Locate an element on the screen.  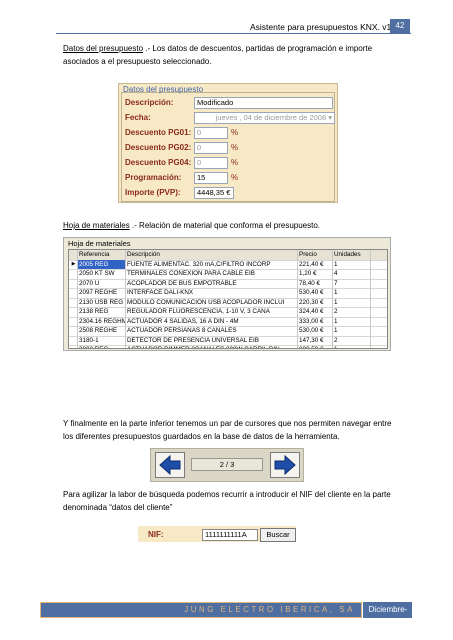
cell-descripcion: ACTUADOR DIMMER 2CANALES 300W CARRIL DIN is located at coordinates (212, 346).